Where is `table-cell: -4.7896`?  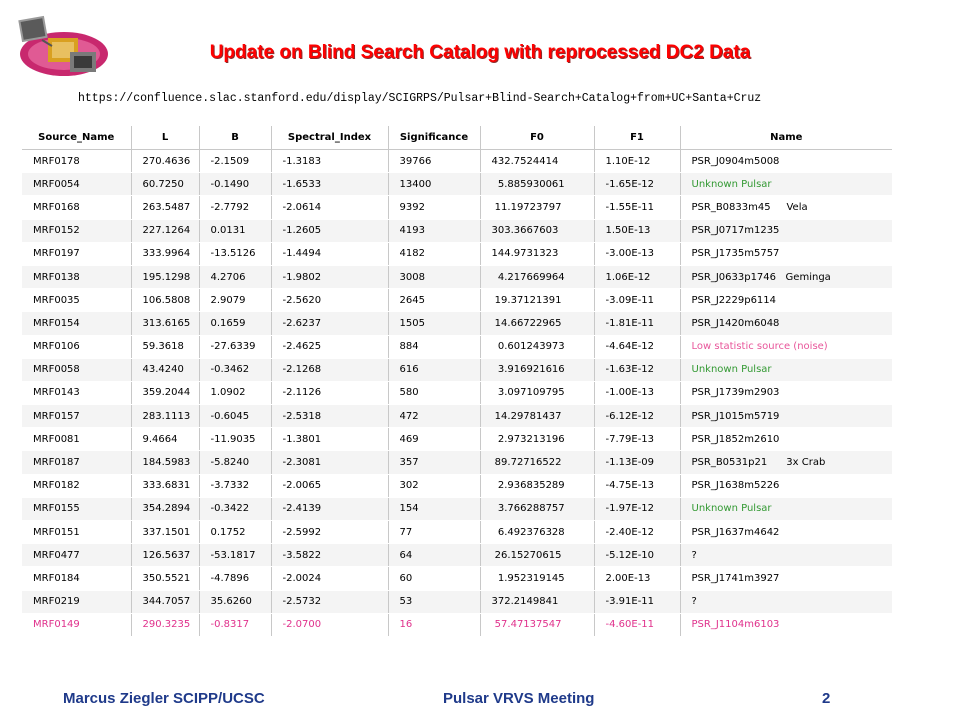
table-cell: -4.7896 is located at coordinates (235, 578).